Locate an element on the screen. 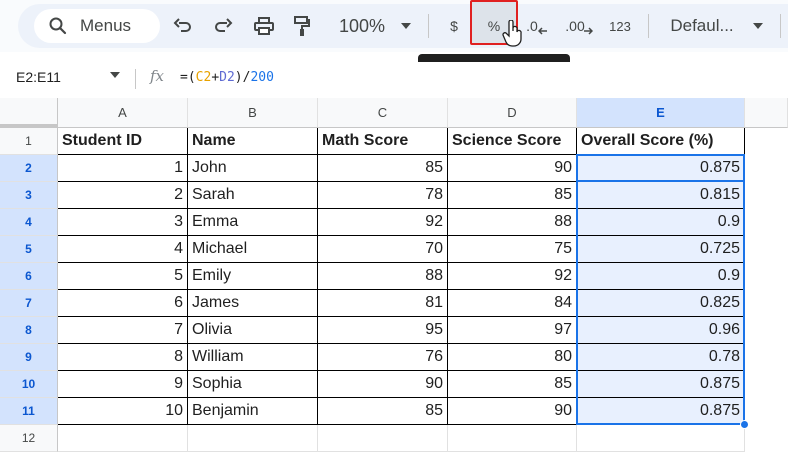 The image size is (788, 454). row-header-11: 11 is located at coordinates (29, 411).